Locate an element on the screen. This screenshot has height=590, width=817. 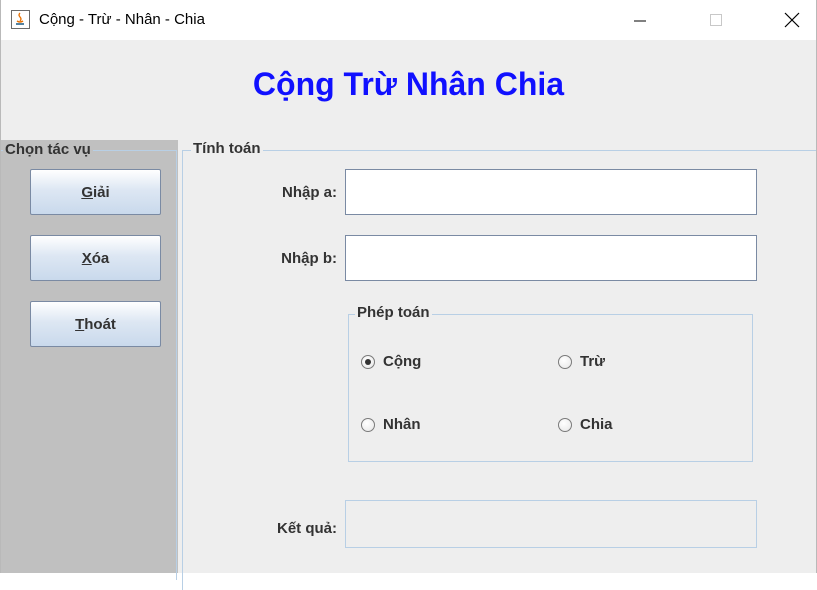
solve-button: Giải is located at coordinates (95, 192).